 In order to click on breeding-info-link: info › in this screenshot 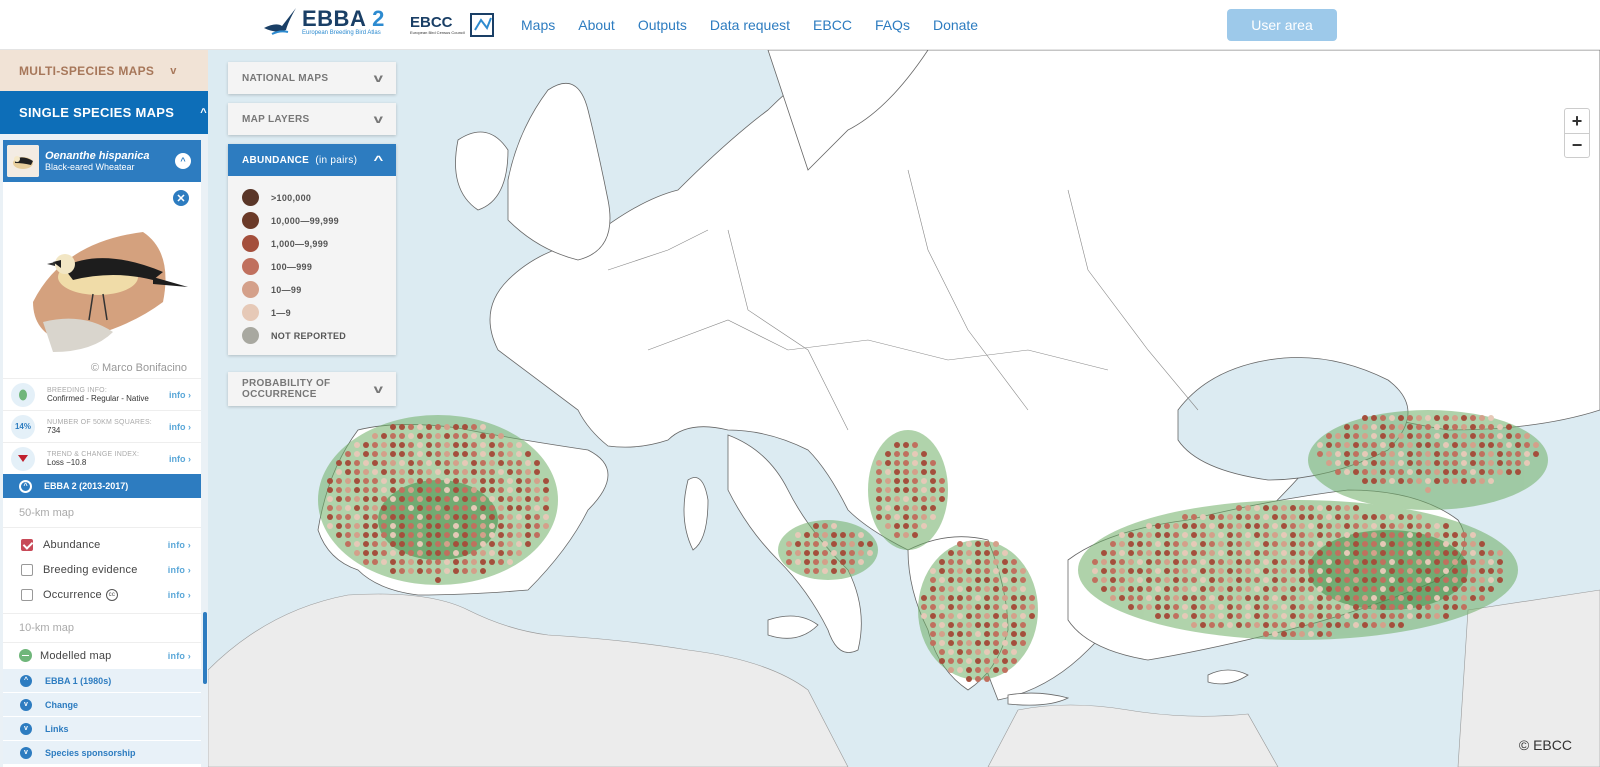, I will do `click(180, 395)`.